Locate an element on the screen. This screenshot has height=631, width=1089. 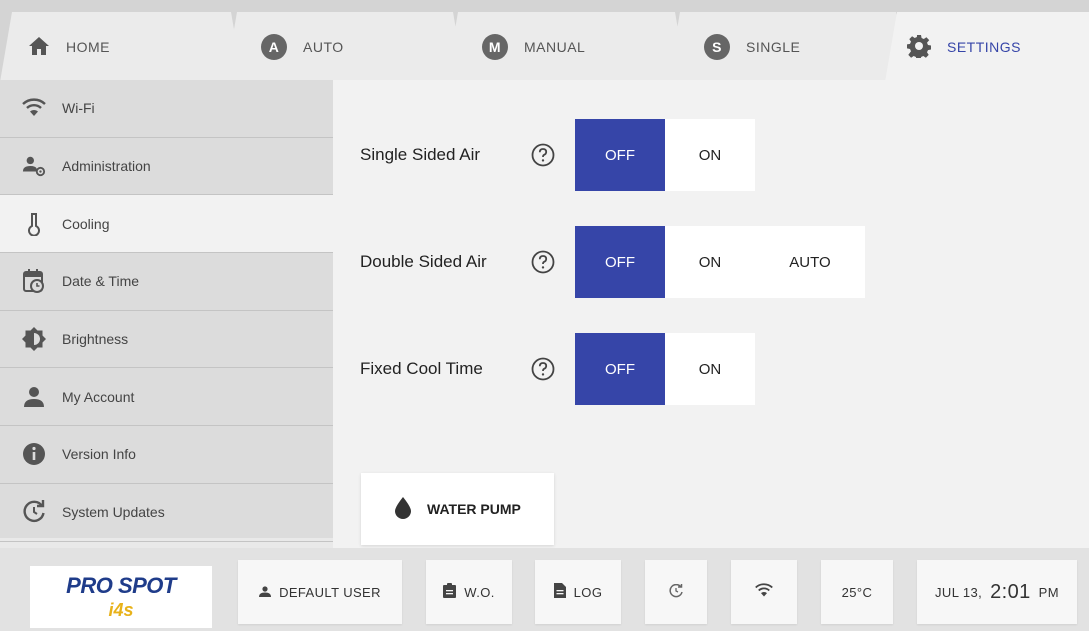
date-time-display: JUL 13, 2:01 PM is located at coordinates (997, 592).